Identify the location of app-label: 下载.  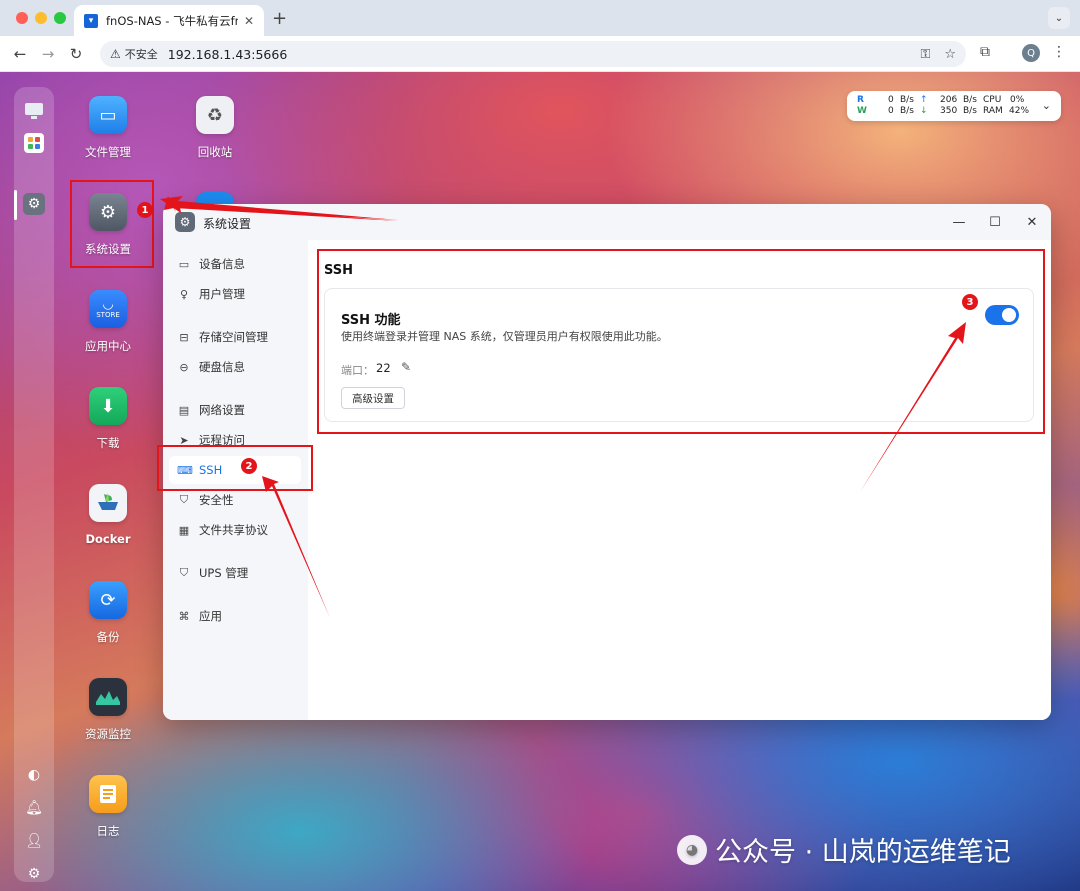
(108, 443).